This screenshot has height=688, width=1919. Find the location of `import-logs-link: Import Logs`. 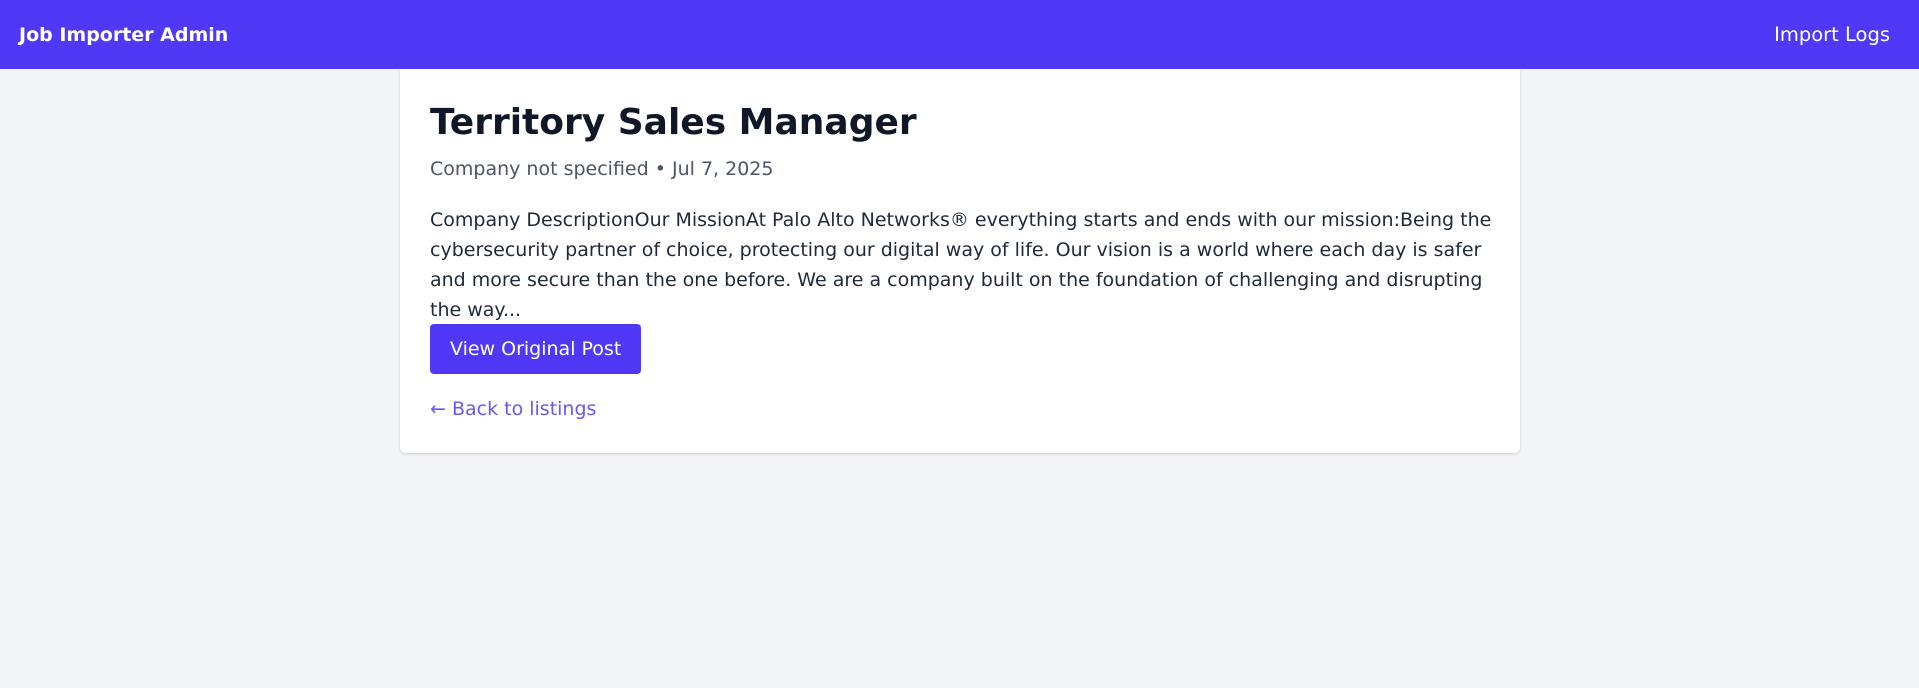

import-logs-link: Import Logs is located at coordinates (1832, 34).